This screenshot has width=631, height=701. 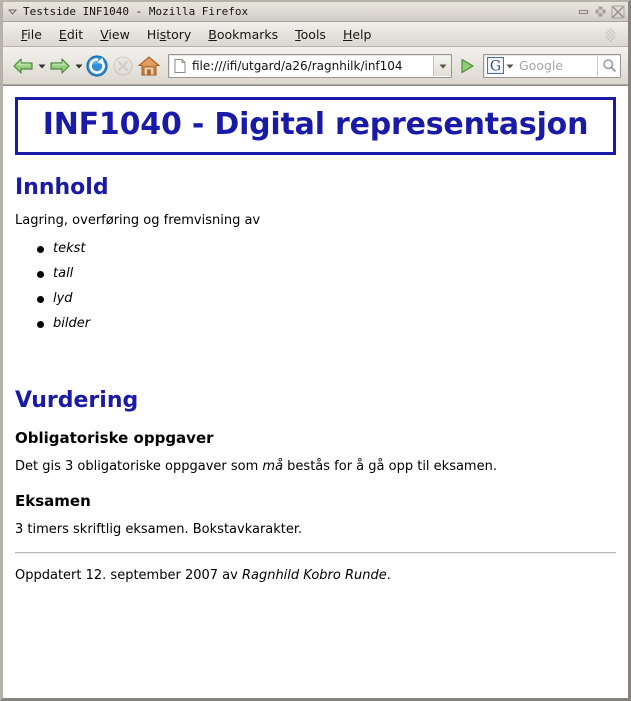 I want to click on url-chevron-down-icon, so click(x=442, y=65).